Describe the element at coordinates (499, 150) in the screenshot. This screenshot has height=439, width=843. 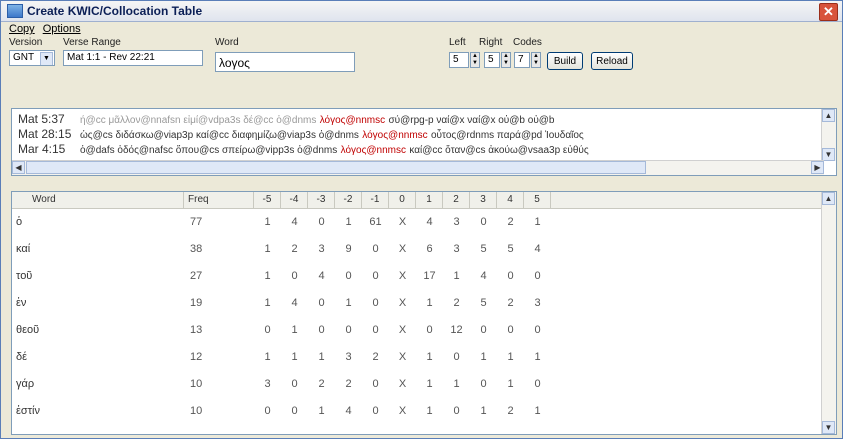
I see `kwic-context-after: καί@cc ὅταν@cs ἀκούω@vsaa3p εὐθύς` at that location.